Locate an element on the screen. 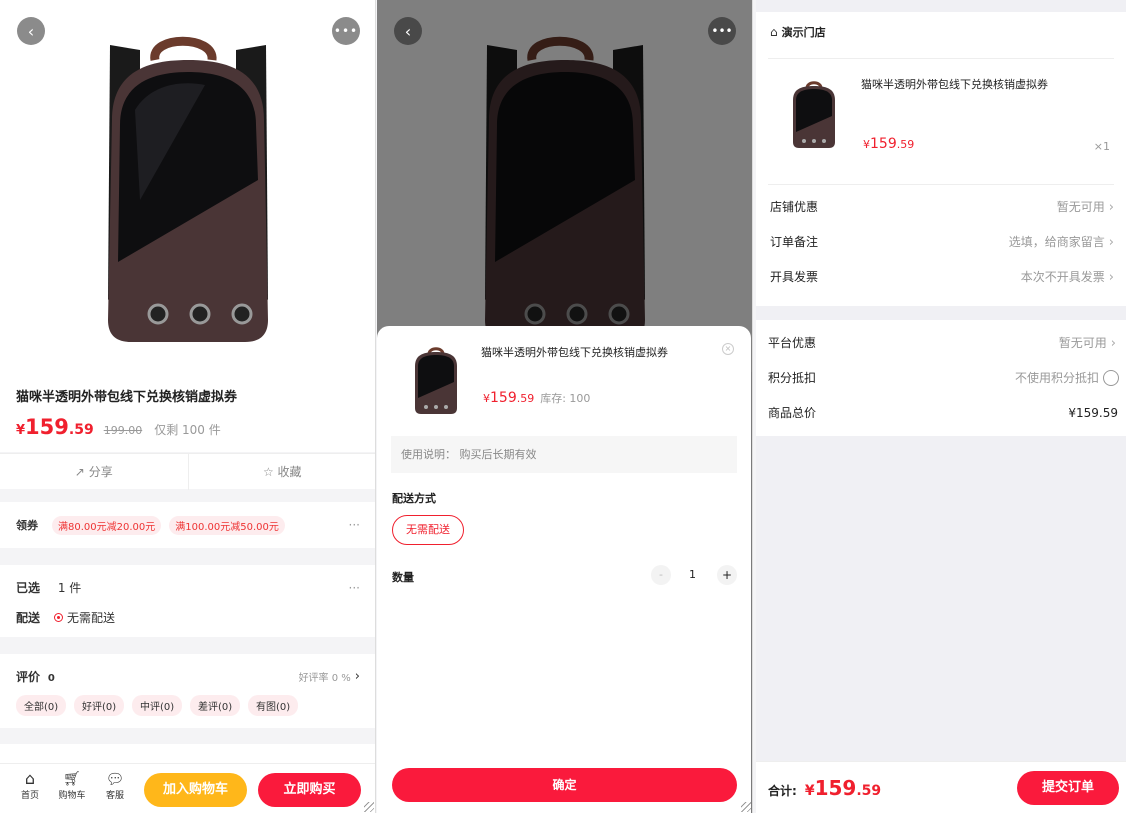 This screenshot has width=1126, height=813. coupon-tag: 满80.00元减20.00元 is located at coordinates (107, 525).